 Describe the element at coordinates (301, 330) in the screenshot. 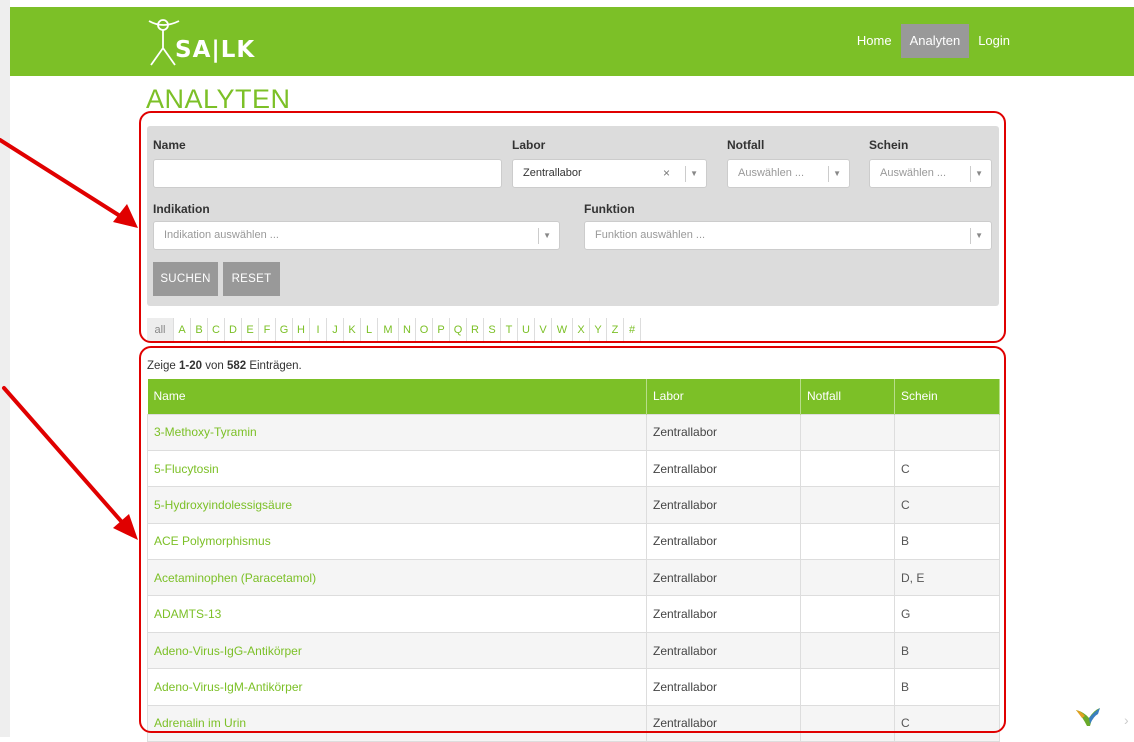

I see `alphabet-letter-h: H` at that location.